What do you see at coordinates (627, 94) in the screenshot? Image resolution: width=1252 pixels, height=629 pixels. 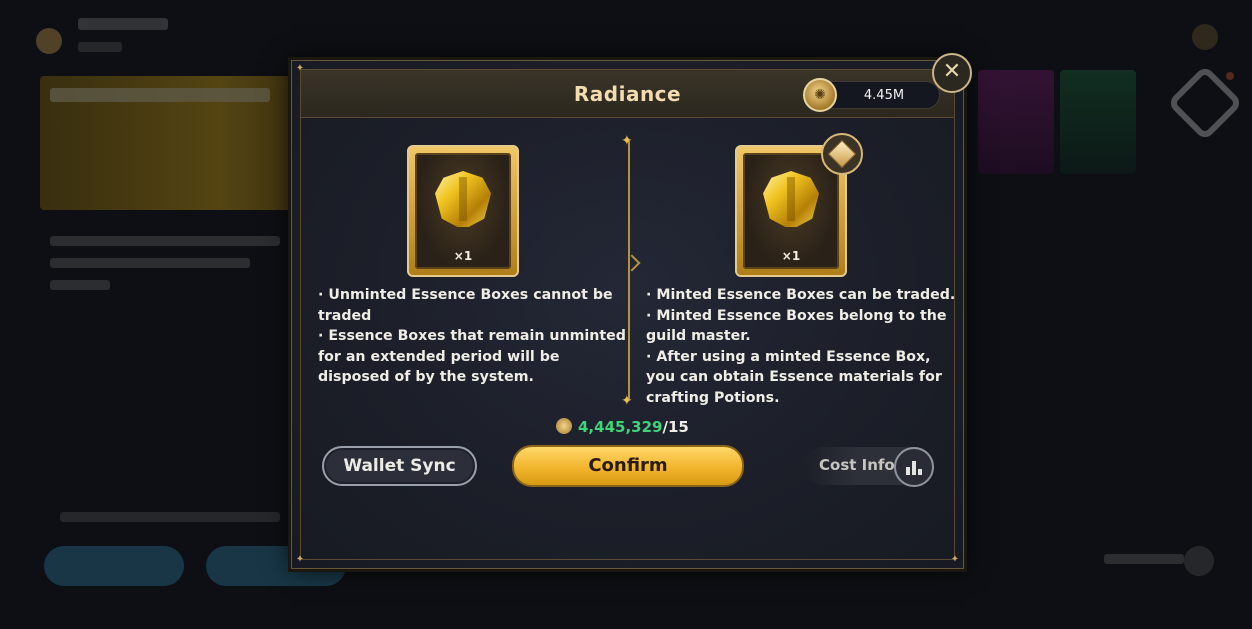 I see `dialog-header: Radiance ✺ 4.45M` at bounding box center [627, 94].